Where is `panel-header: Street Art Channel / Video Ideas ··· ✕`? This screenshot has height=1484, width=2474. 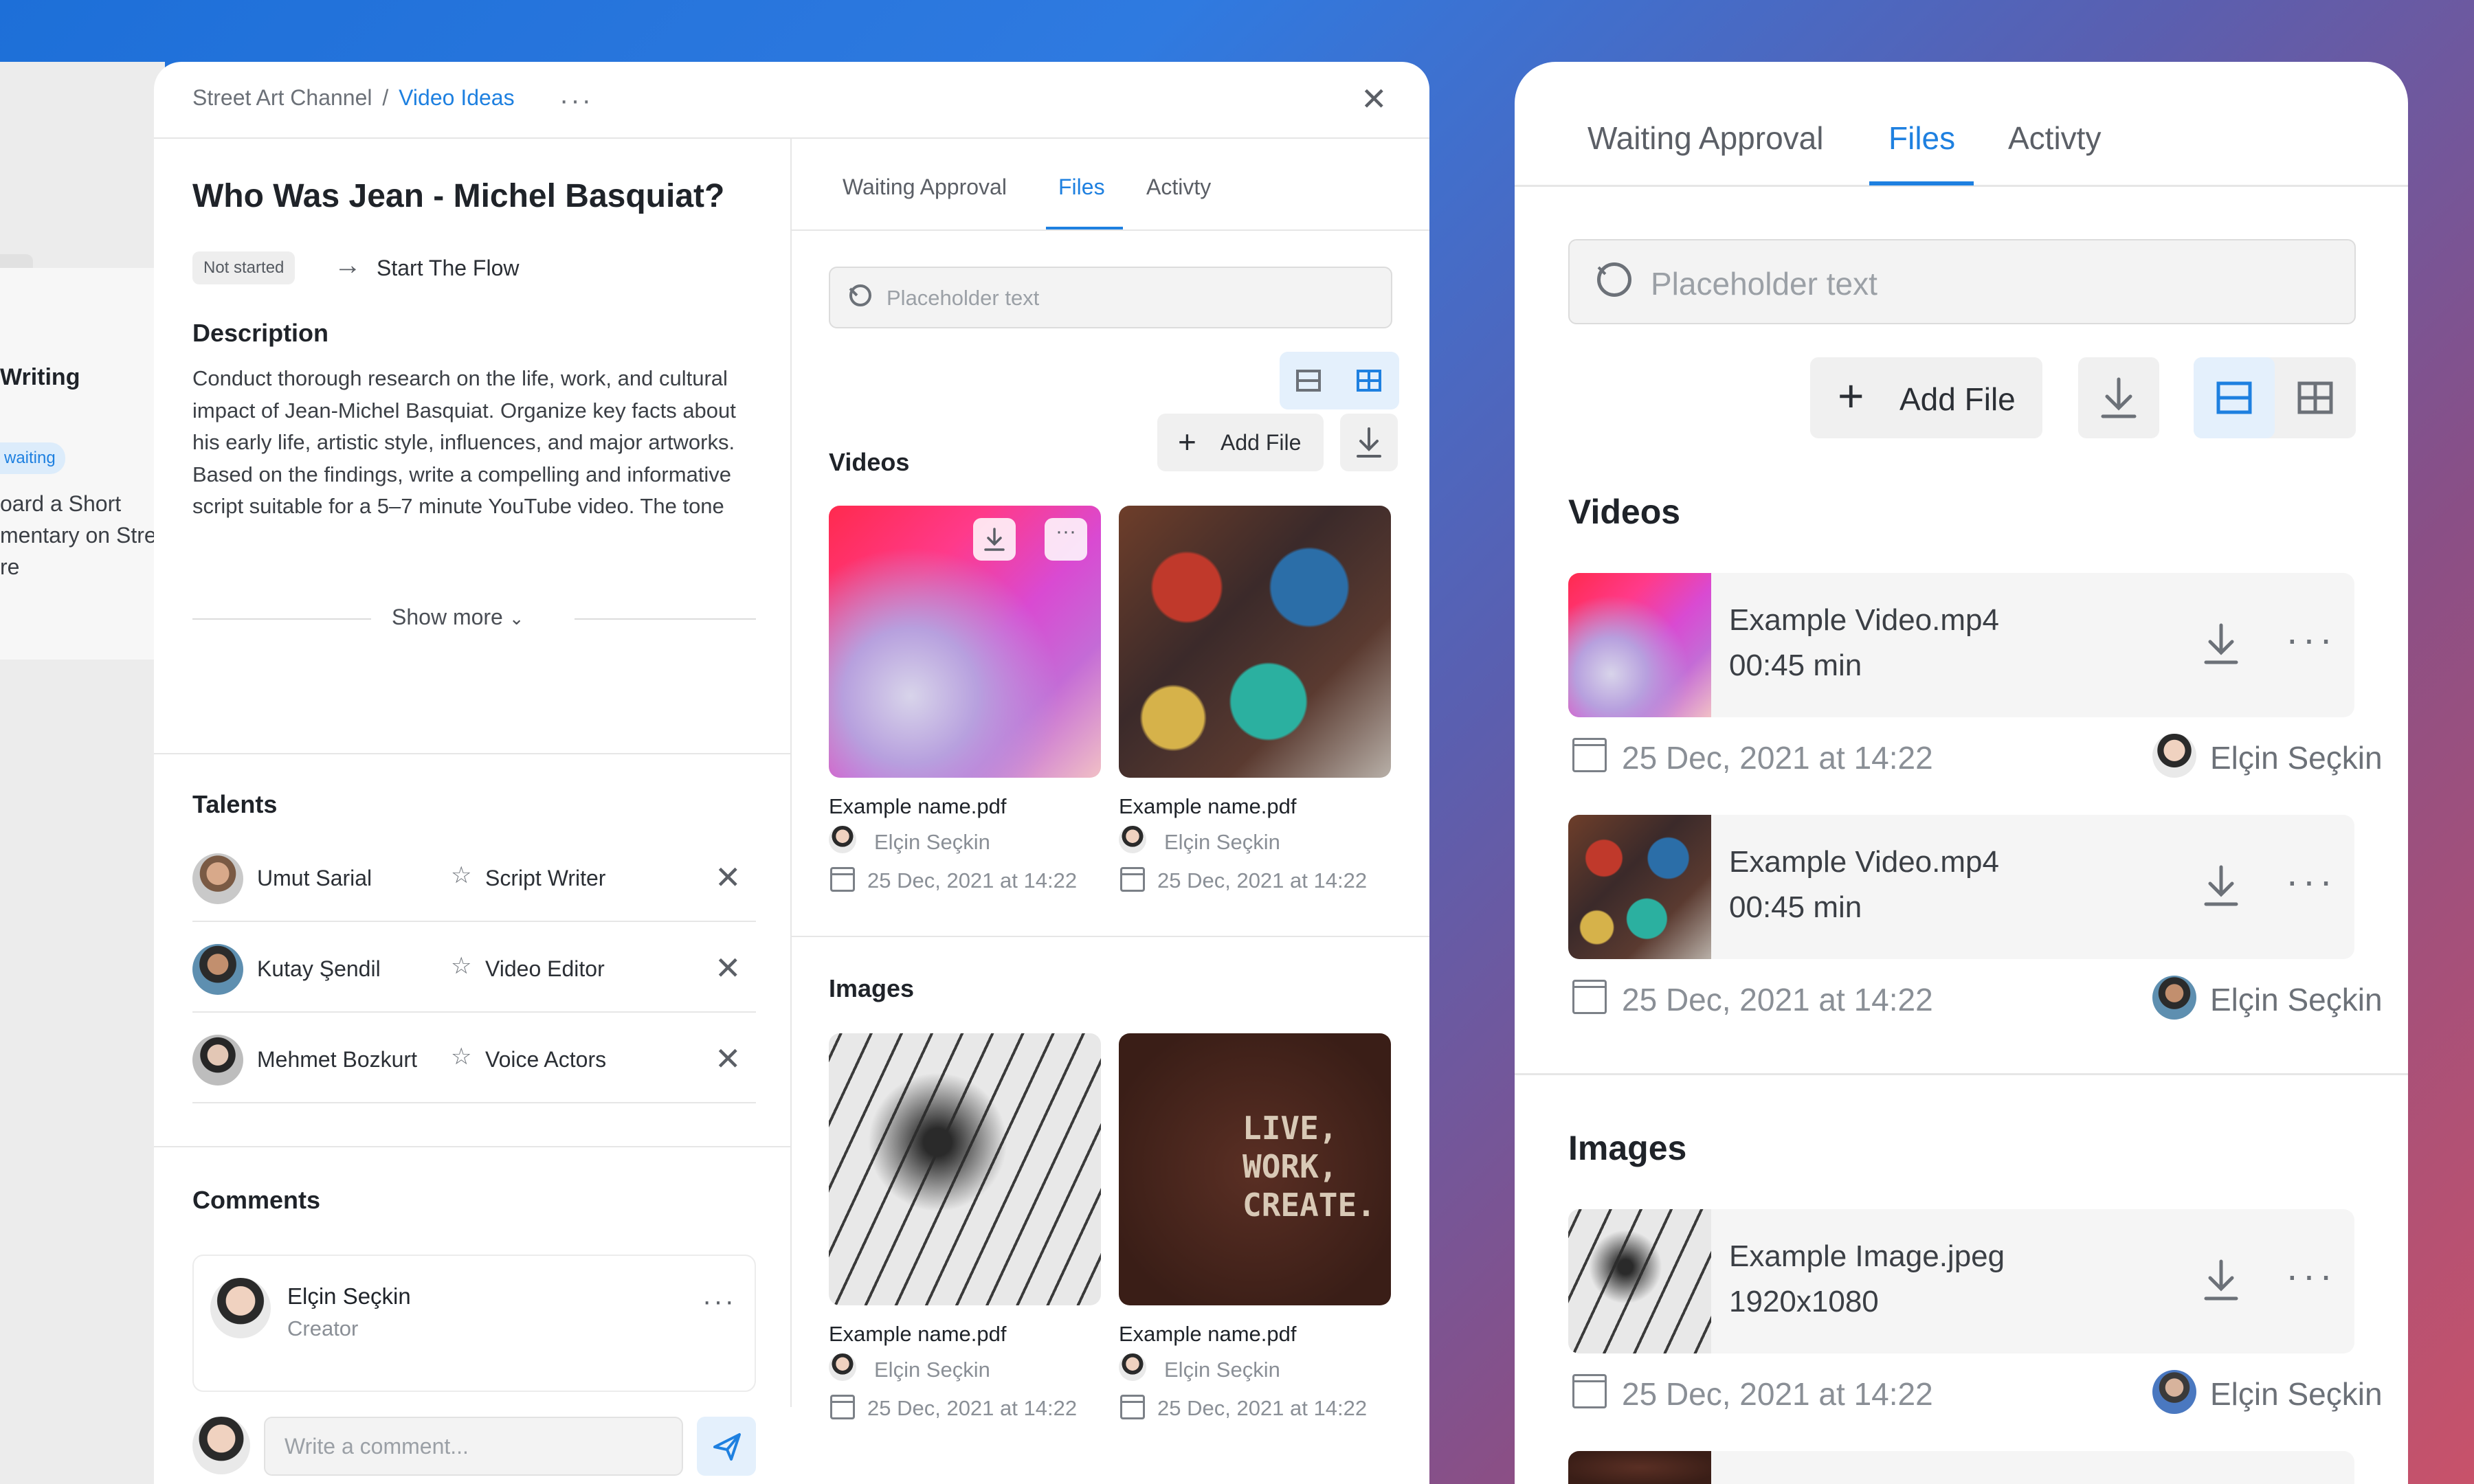
panel-header: Street Art Channel / Video Ideas ··· ✕ is located at coordinates (791, 100).